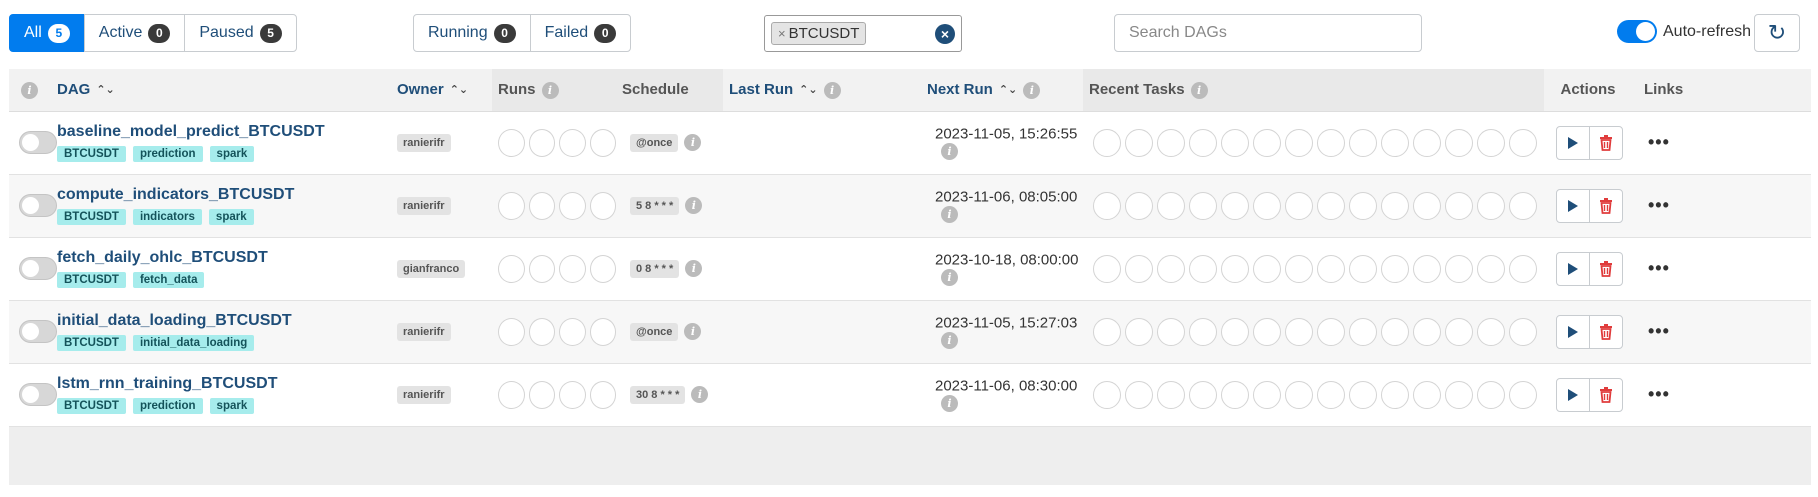  Describe the element at coordinates (167, 217) in the screenshot. I see `dag-tag: indicators` at that location.